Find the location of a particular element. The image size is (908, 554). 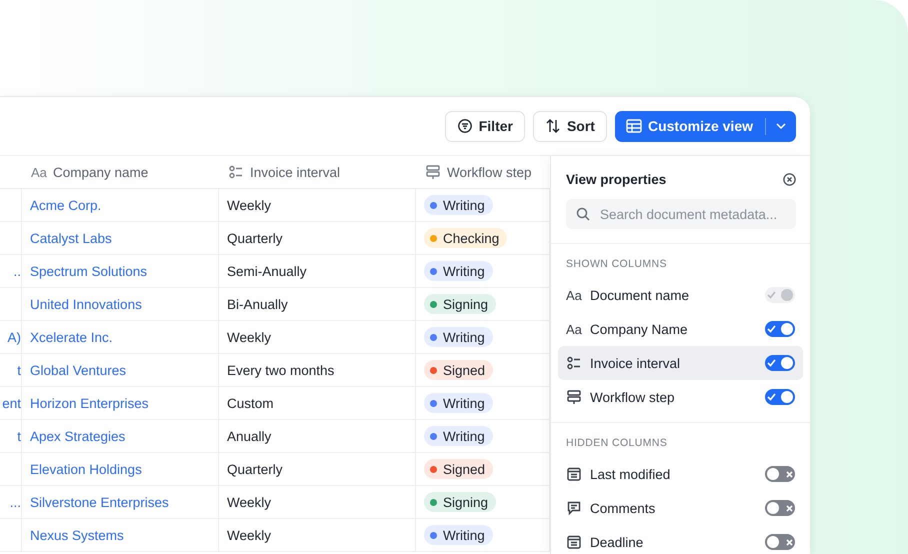

company-link: Elevation Holdings is located at coordinates (86, 469).